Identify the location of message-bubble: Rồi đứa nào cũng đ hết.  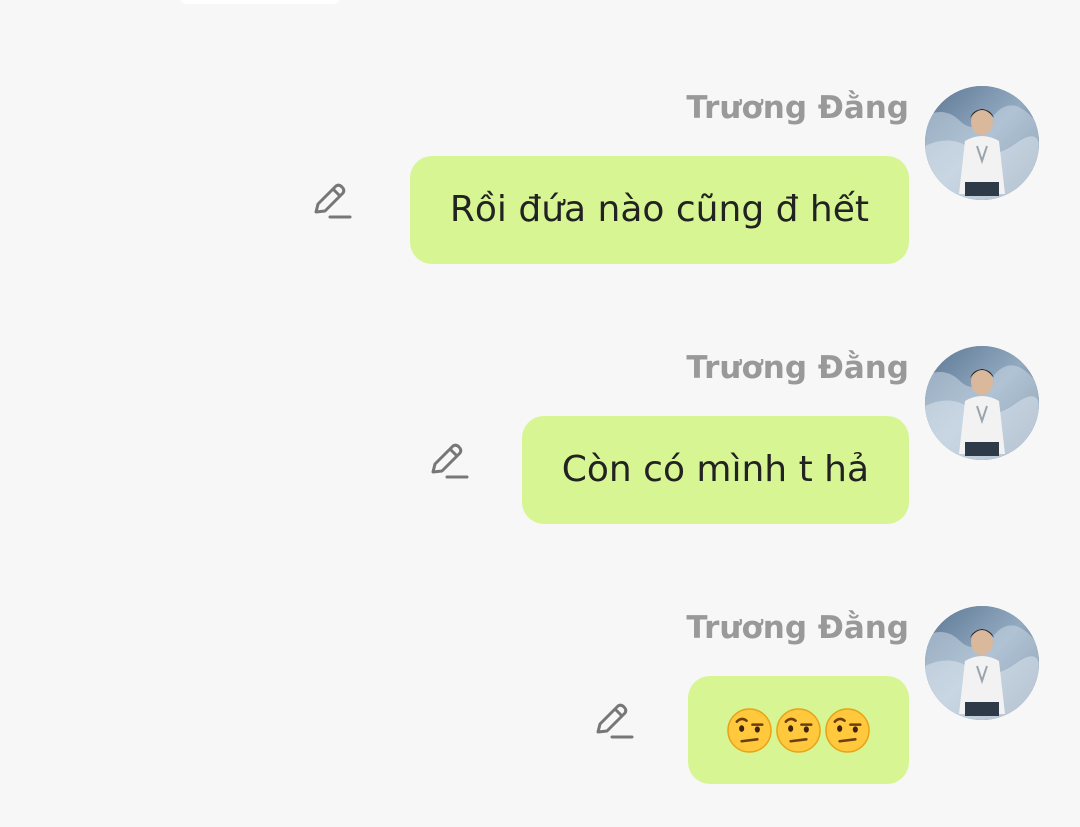
(659, 210).